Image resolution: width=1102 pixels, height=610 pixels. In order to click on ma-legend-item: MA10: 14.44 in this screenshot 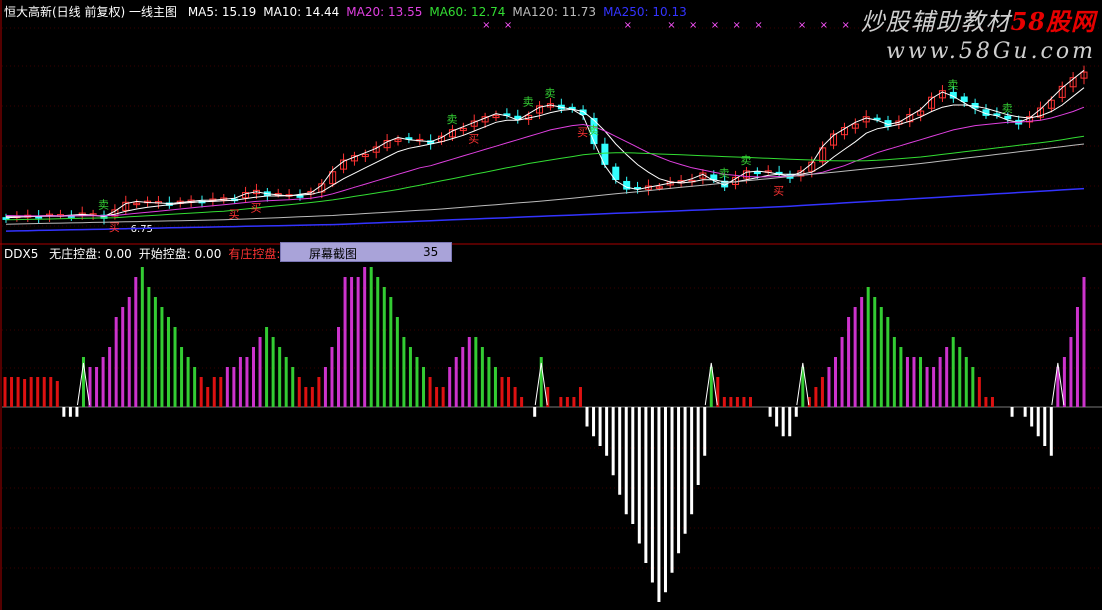, I will do `click(301, 12)`.